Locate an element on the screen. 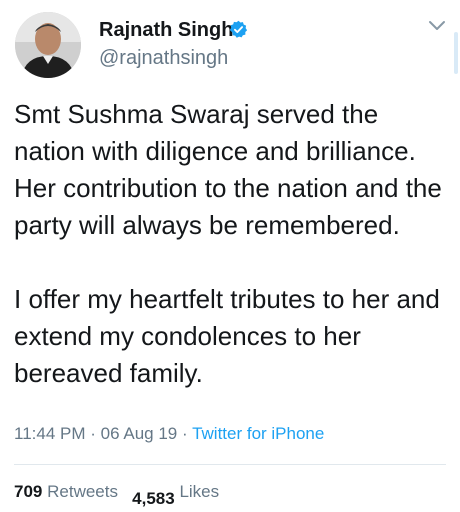 This screenshot has width=460, height=512. chevron-down-icon is located at coordinates (437, 26).